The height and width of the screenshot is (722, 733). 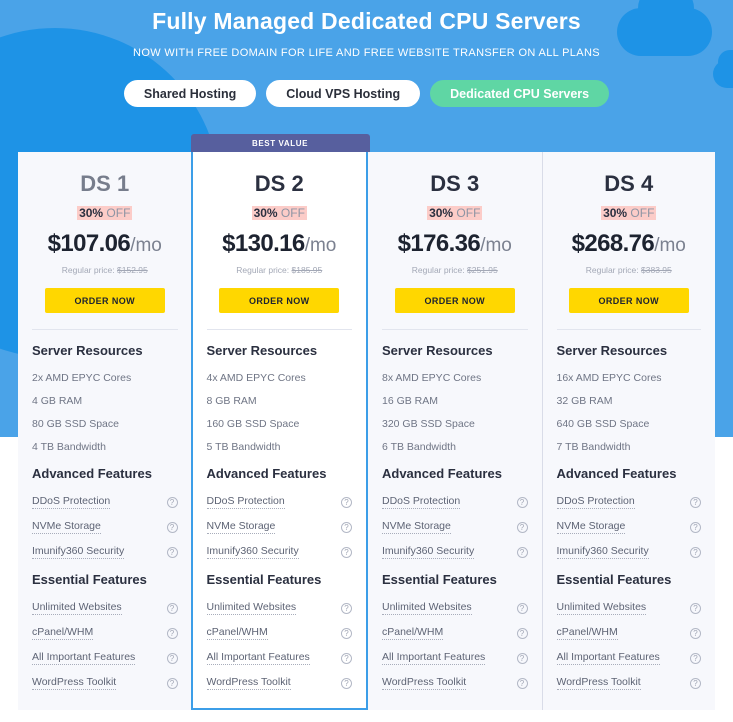 What do you see at coordinates (243, 447) in the screenshot?
I see `list-item: 5 TB Bandwidth` at bounding box center [243, 447].